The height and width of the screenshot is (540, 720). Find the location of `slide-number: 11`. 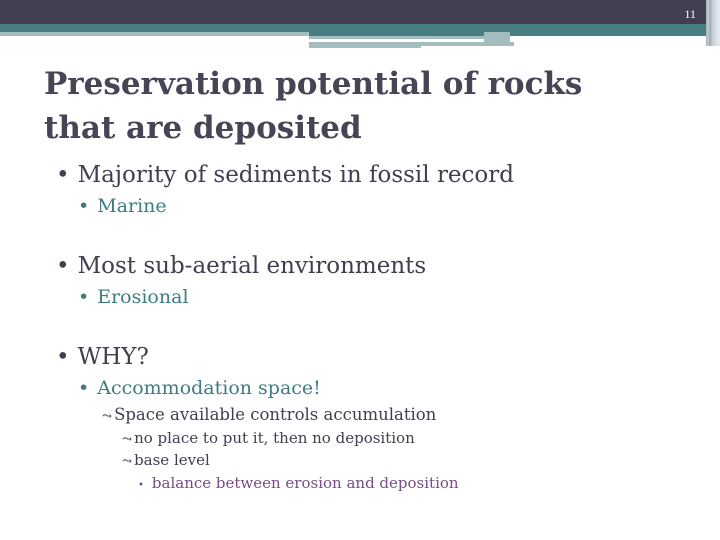

slide-number: 11 is located at coordinates (690, 14).